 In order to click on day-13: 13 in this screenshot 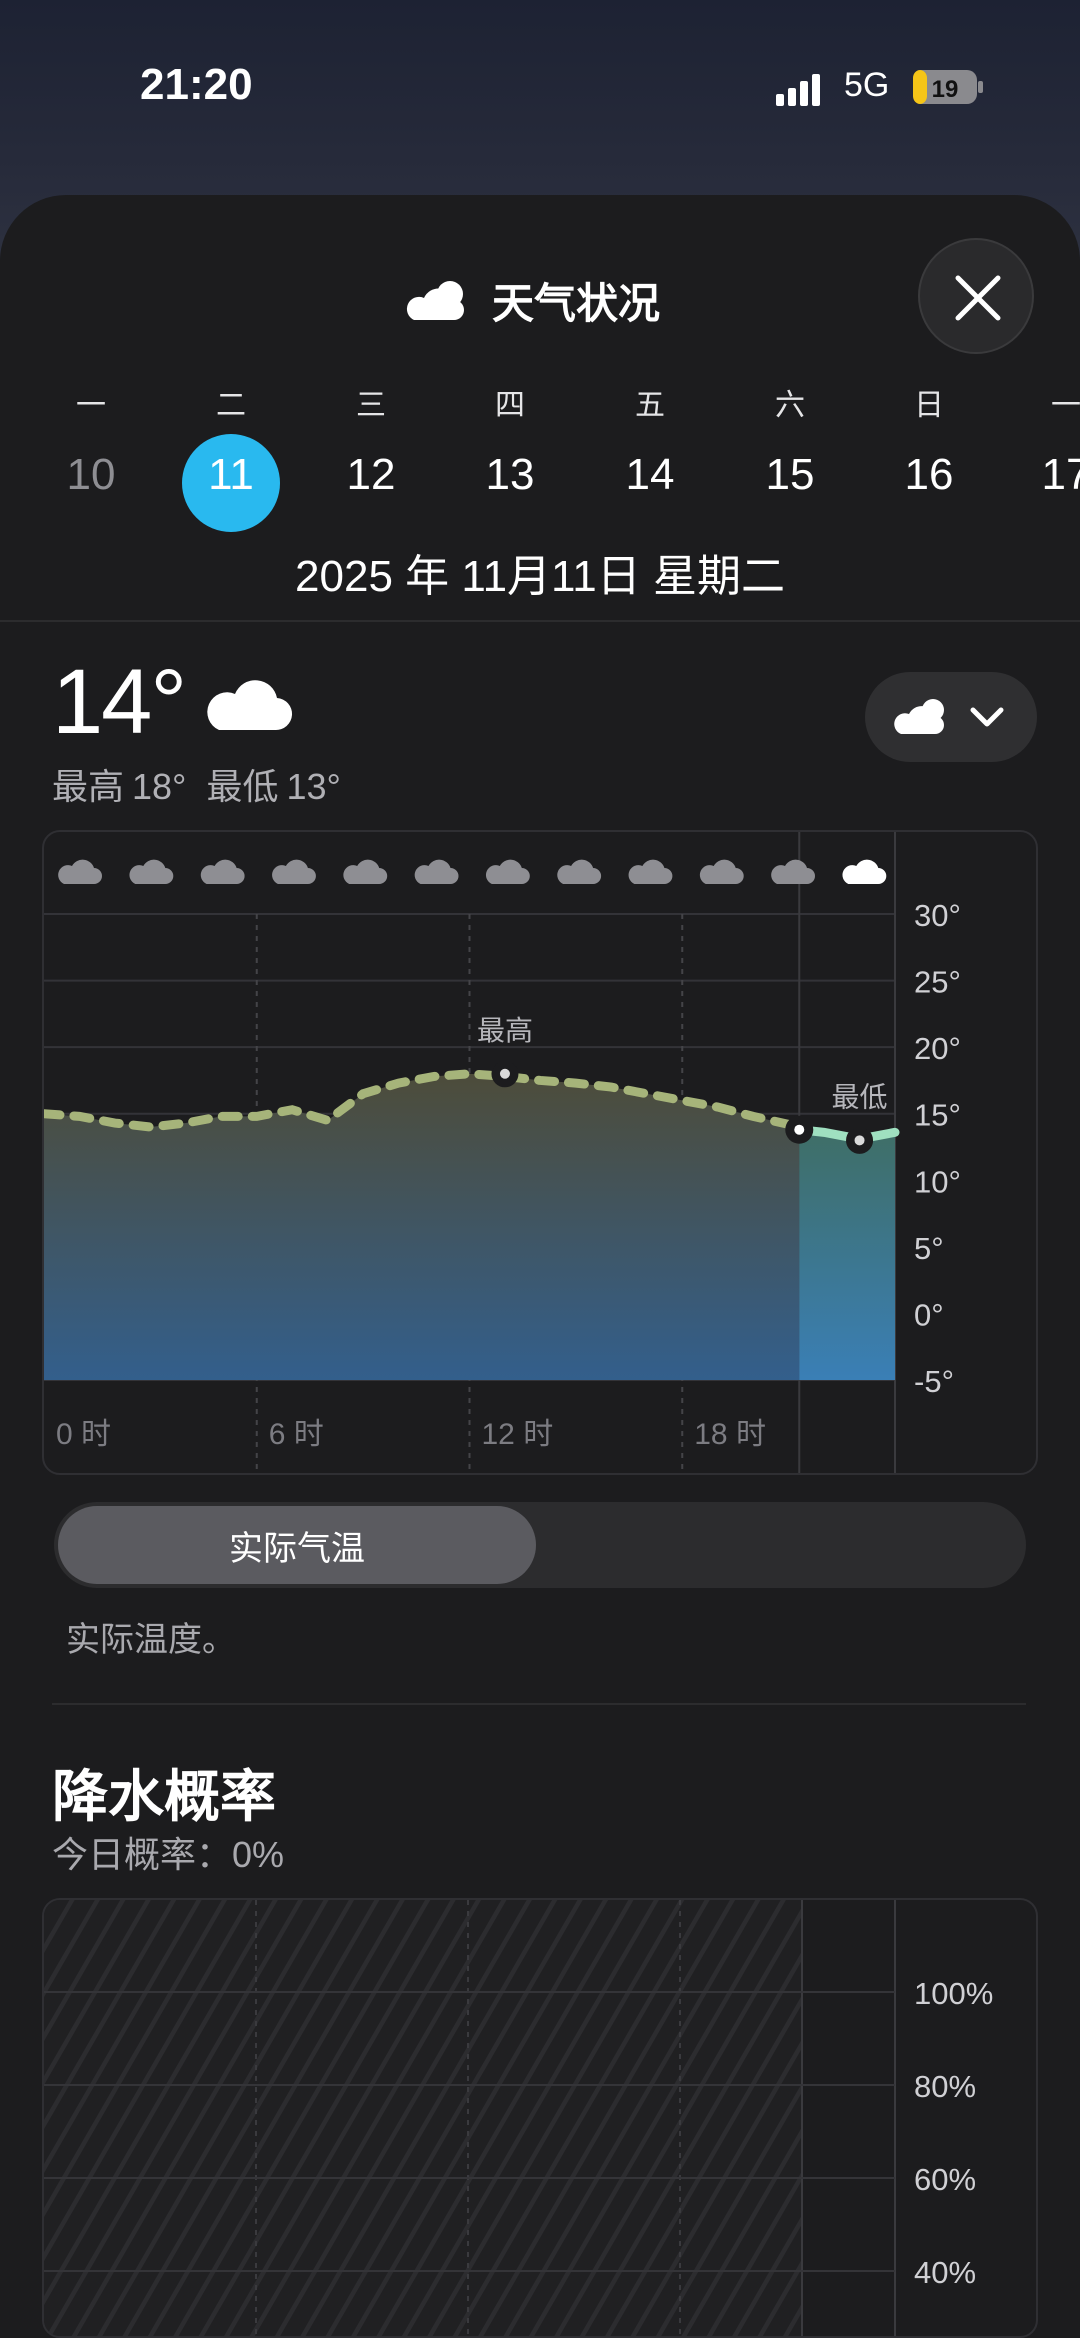, I will do `click(510, 475)`.